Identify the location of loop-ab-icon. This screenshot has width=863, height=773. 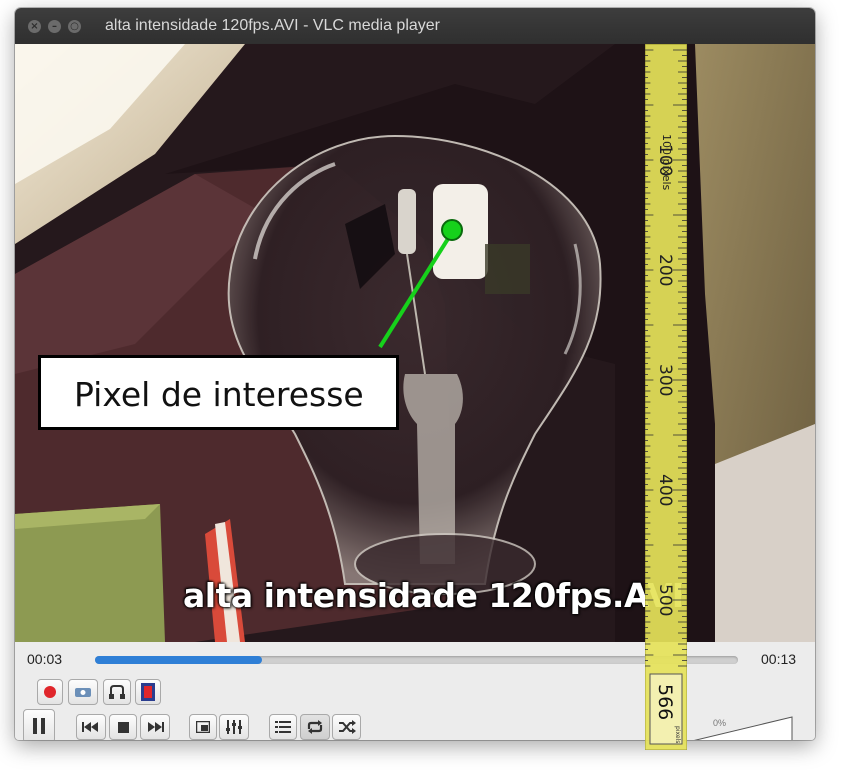
(117, 692).